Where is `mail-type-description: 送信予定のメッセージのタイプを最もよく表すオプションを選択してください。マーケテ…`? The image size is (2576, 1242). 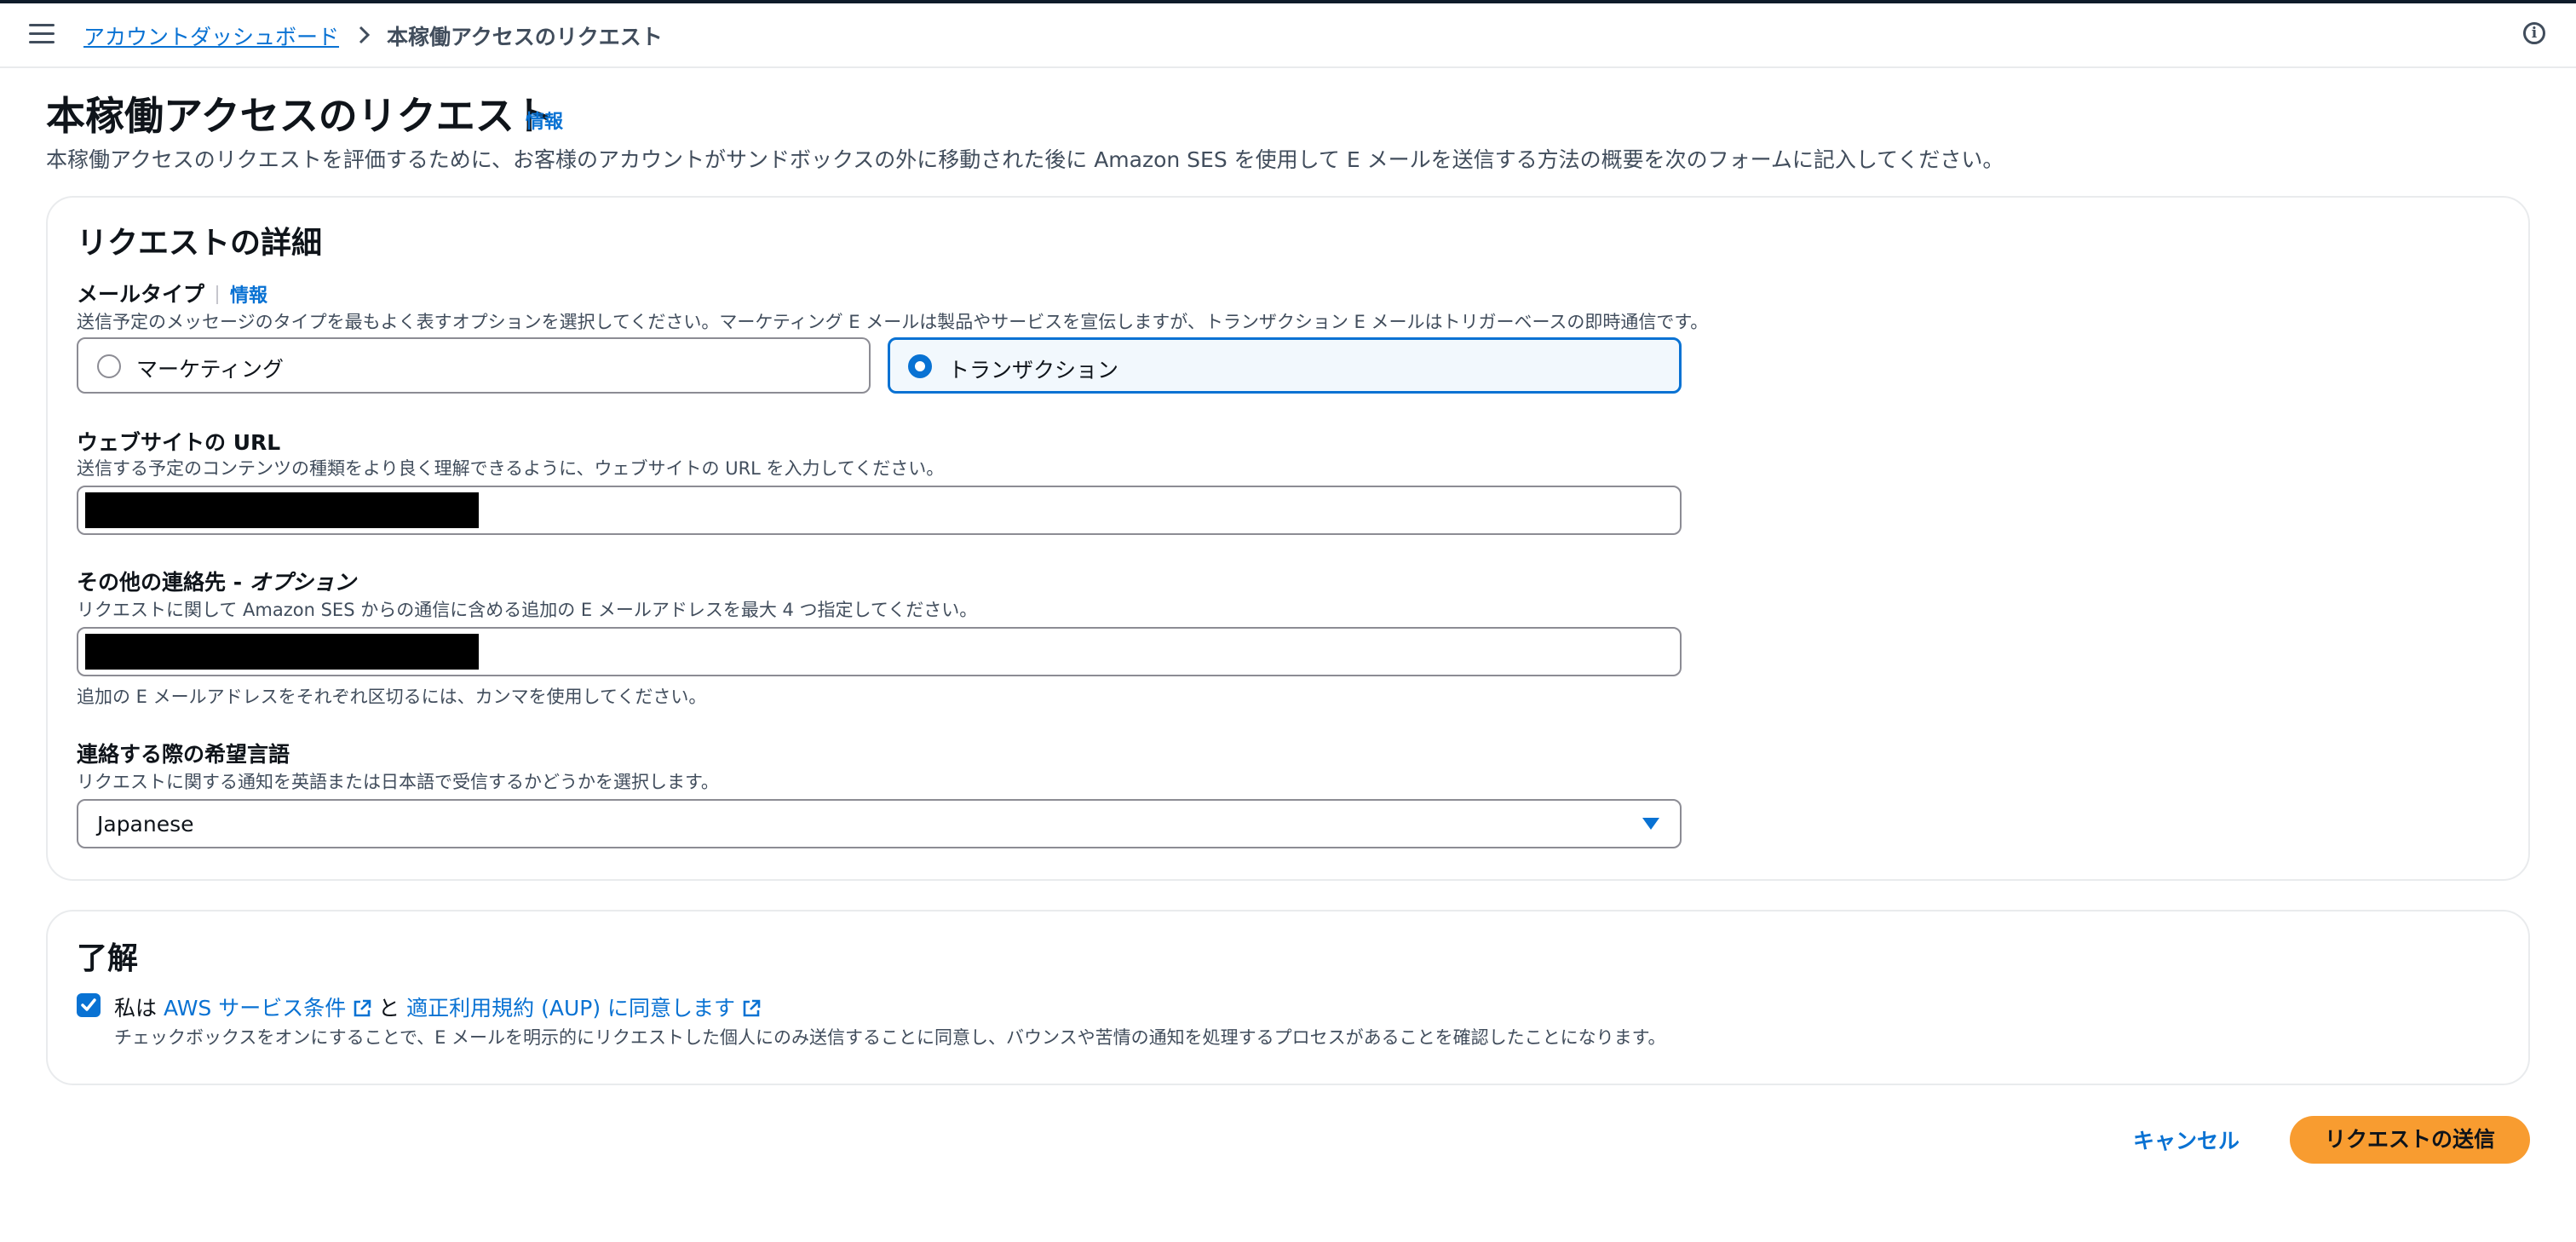 mail-type-description: 送信予定のメッセージのタイプを最もよく表すオプションを選択してください。マーケテ… is located at coordinates (893, 322).